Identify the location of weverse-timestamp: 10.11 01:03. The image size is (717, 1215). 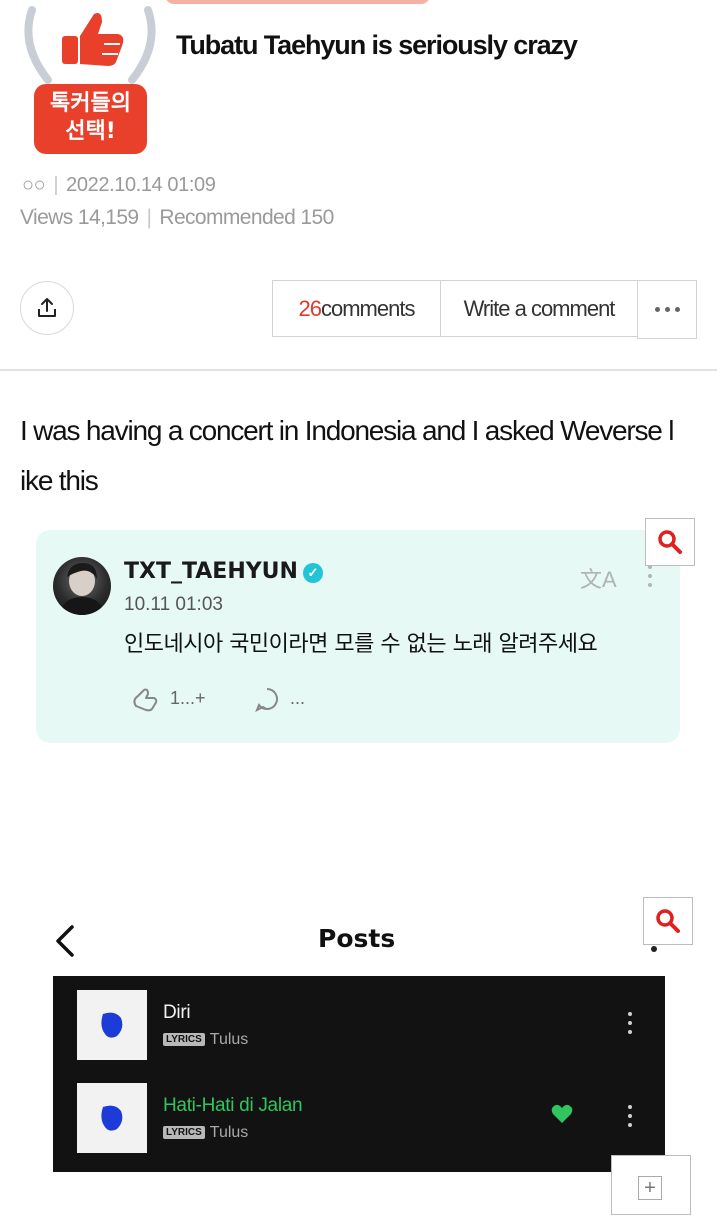
(173, 604).